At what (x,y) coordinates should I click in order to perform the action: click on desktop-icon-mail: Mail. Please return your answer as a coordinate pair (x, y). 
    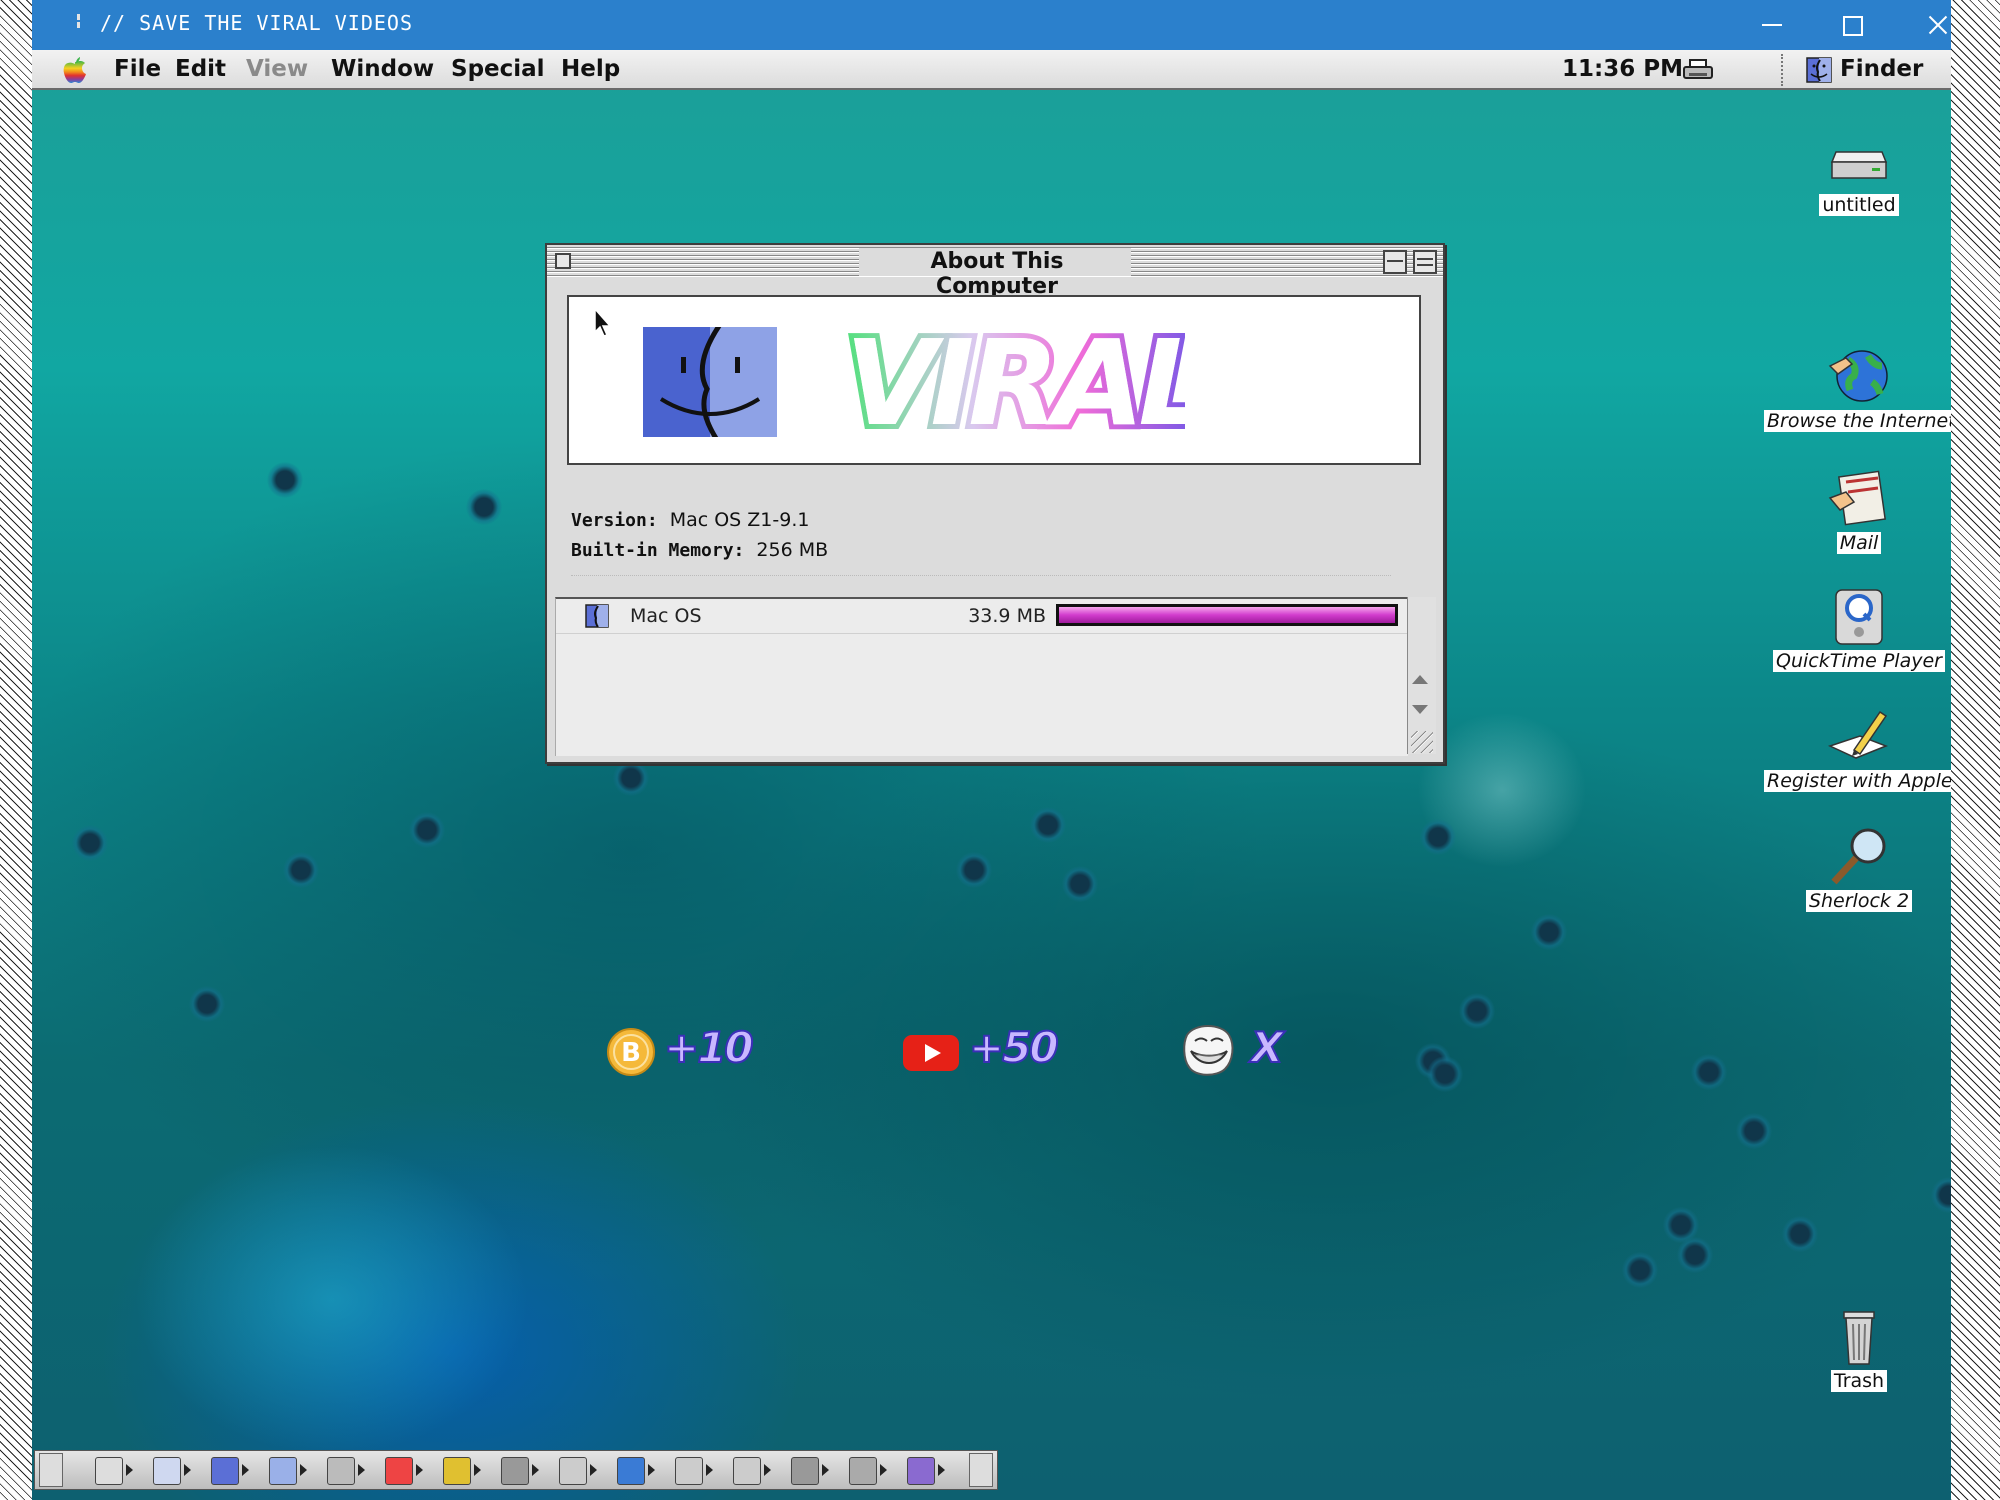
    Looking at the image, I should click on (1857, 511).